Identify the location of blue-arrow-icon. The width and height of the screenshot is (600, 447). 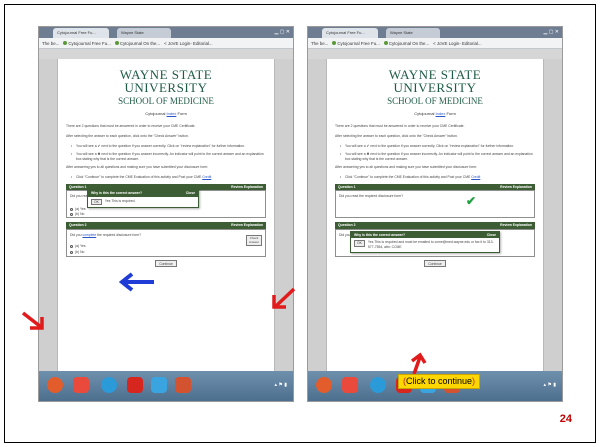
(136, 282).